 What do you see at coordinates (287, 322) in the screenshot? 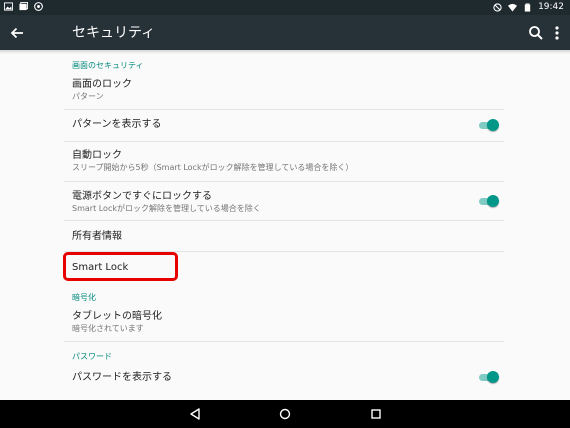
I see `setting-tablet-encryption: タブレットの暗号化 暗号化されています` at bounding box center [287, 322].